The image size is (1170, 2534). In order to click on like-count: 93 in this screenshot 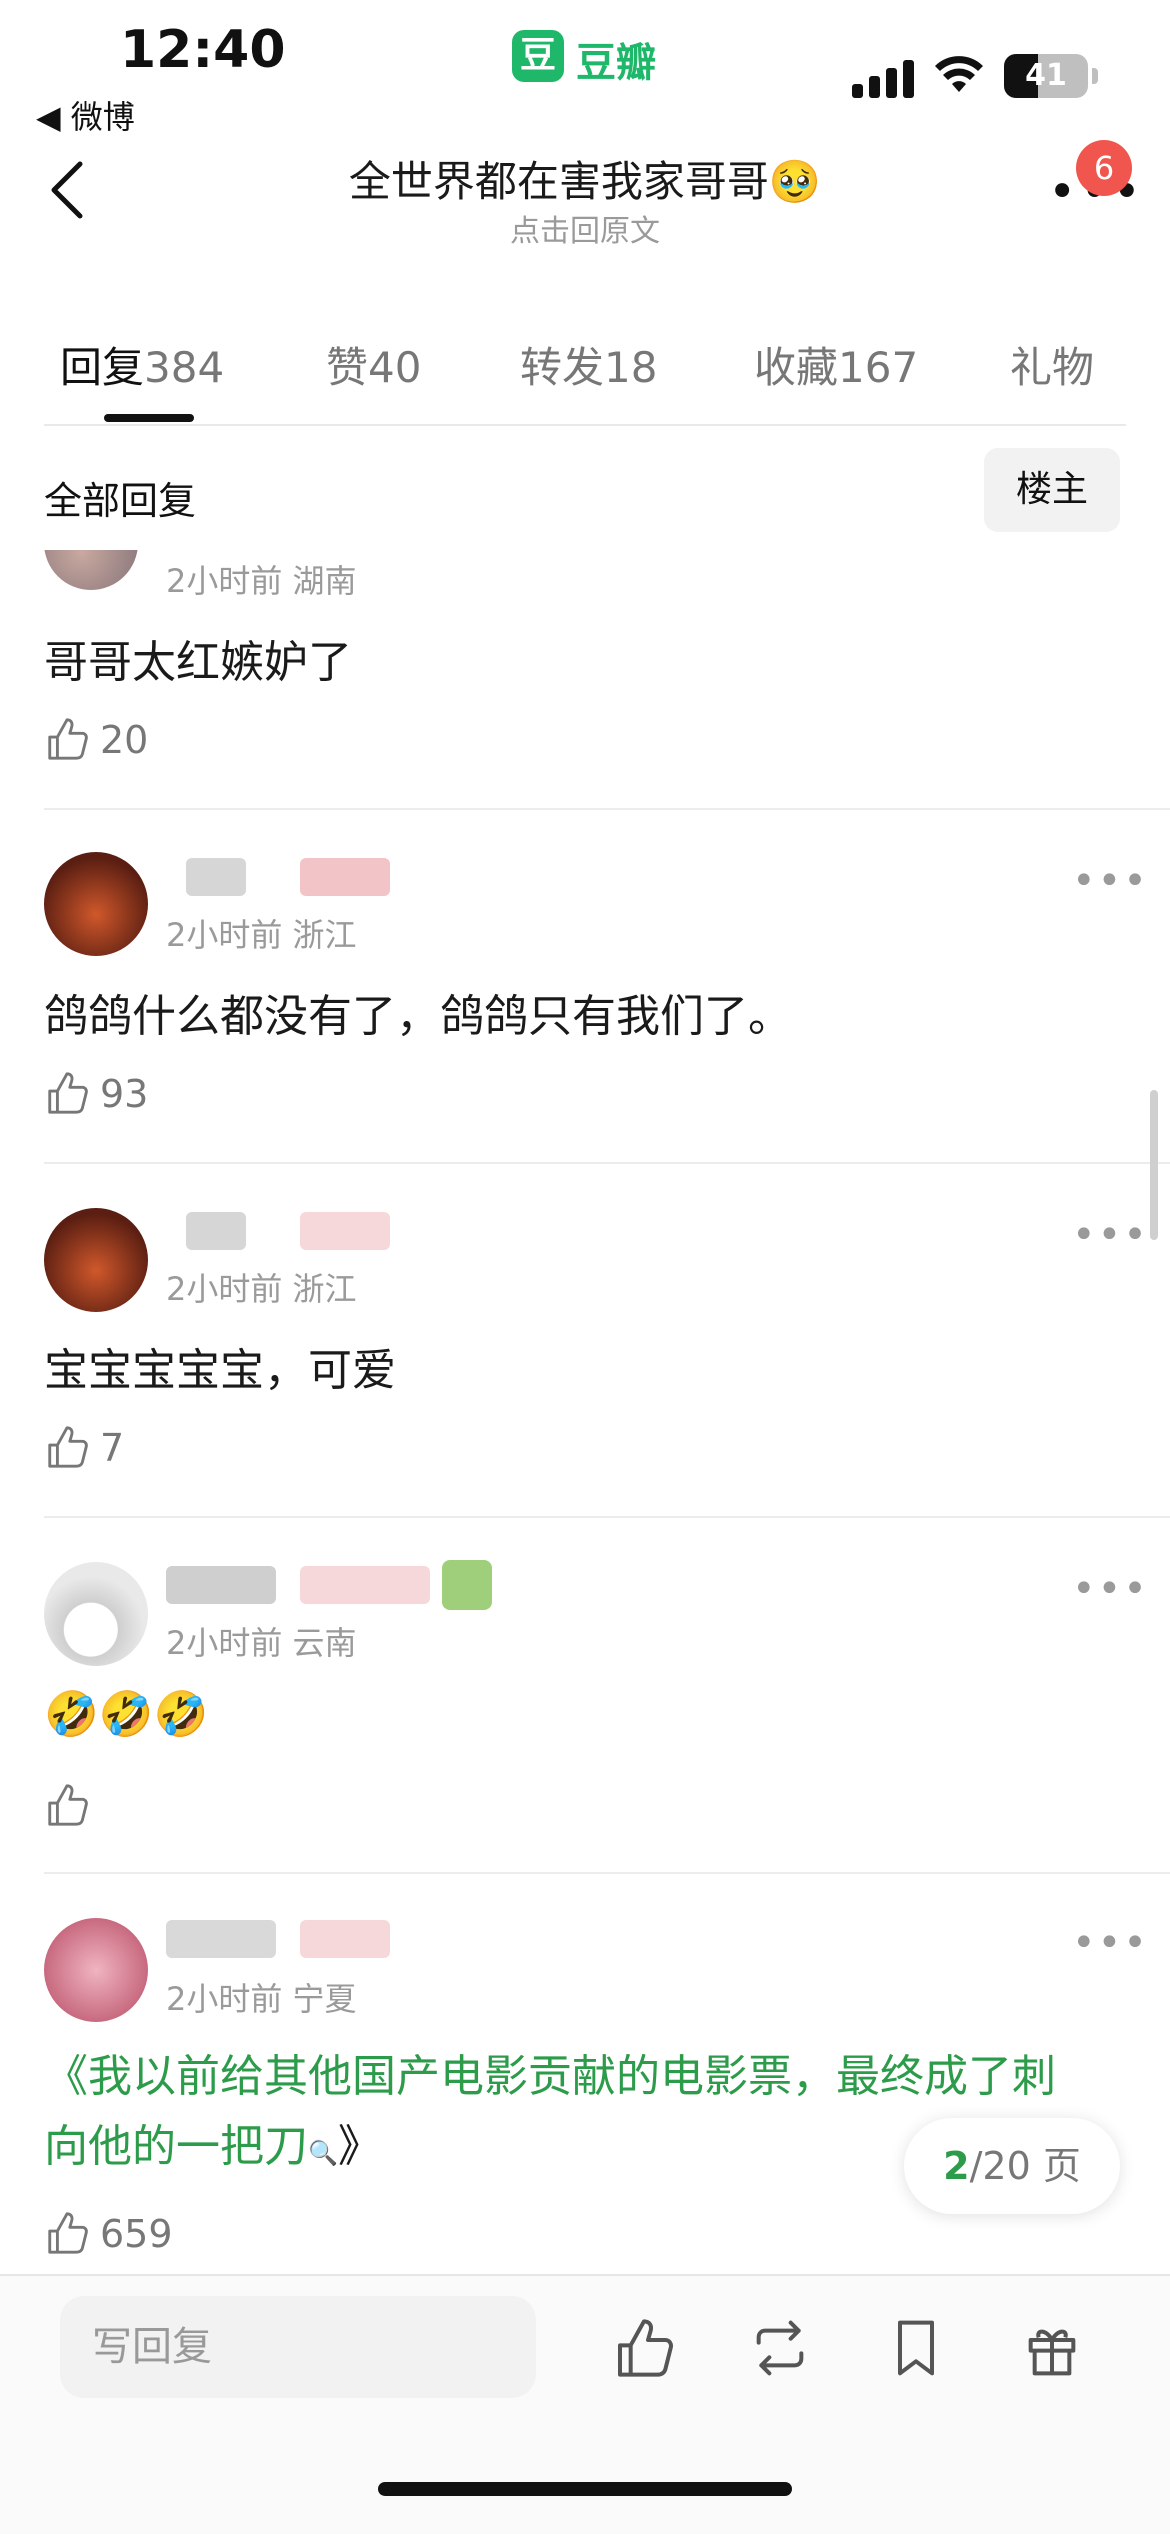, I will do `click(124, 1094)`.